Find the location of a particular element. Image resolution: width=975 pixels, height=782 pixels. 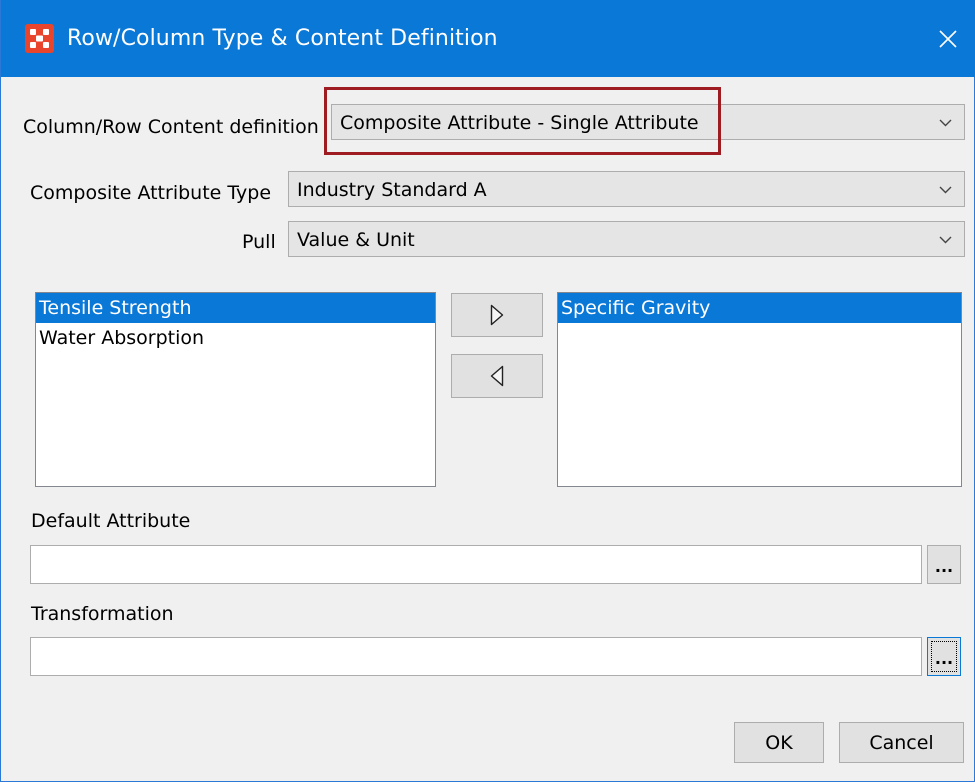

cancel-button: Cancel is located at coordinates (901, 742).